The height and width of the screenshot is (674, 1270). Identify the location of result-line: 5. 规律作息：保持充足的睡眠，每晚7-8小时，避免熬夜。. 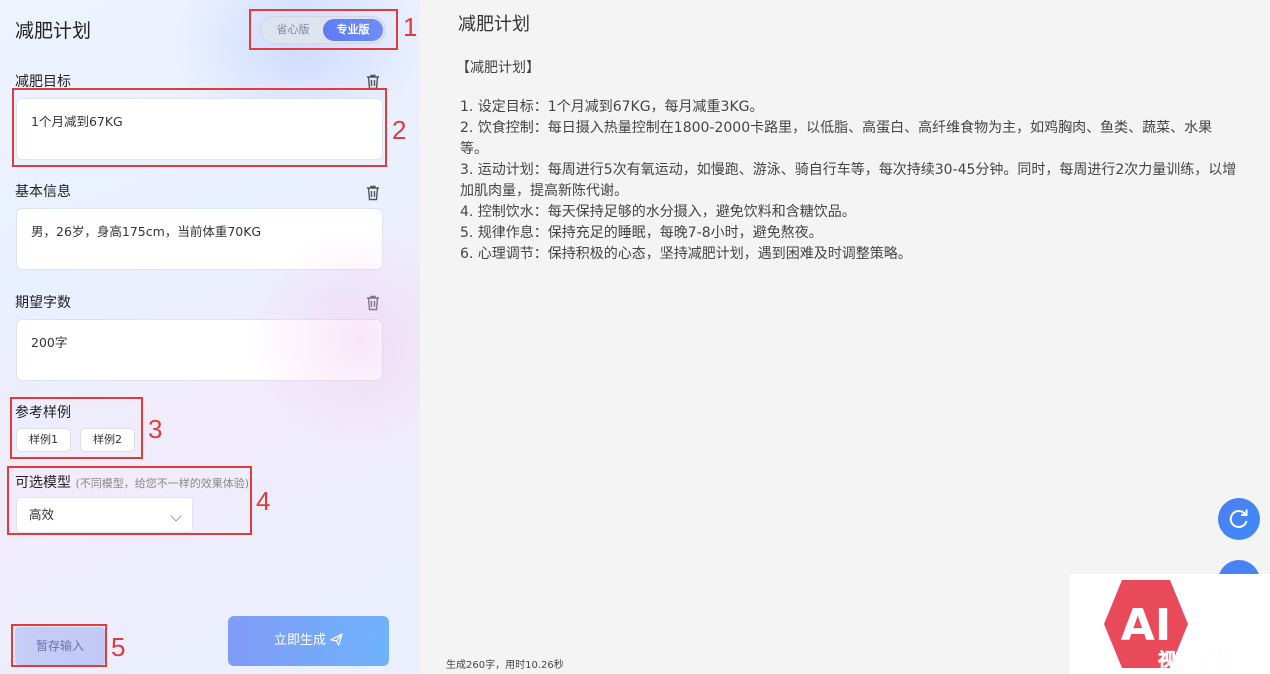
(641, 233).